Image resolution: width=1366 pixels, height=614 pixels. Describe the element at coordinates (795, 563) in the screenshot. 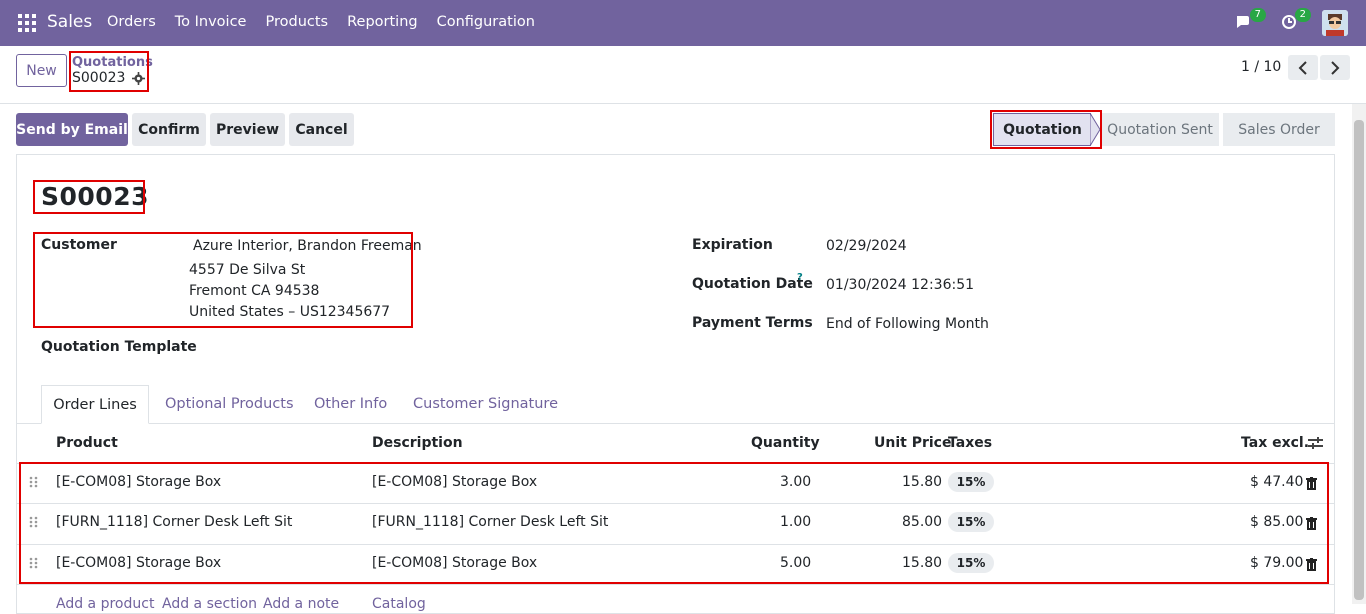

I see `row-quantity: 5.00` at that location.